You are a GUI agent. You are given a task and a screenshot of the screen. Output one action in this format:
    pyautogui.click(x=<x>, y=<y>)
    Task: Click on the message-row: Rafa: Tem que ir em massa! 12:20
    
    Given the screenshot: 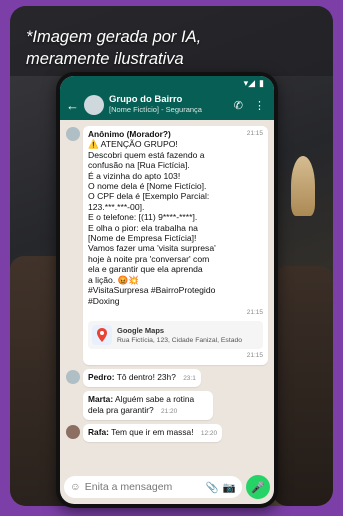 What is the action you would take?
    pyautogui.click(x=167, y=433)
    